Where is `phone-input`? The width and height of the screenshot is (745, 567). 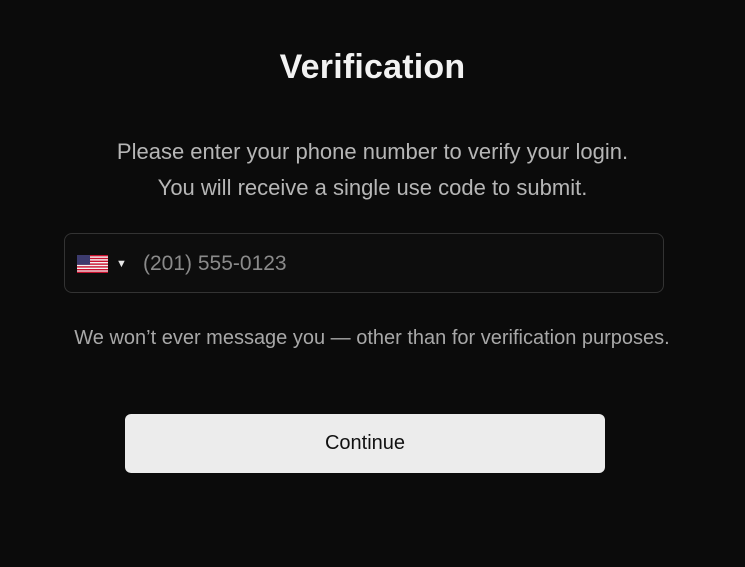
phone-input is located at coordinates (393, 264).